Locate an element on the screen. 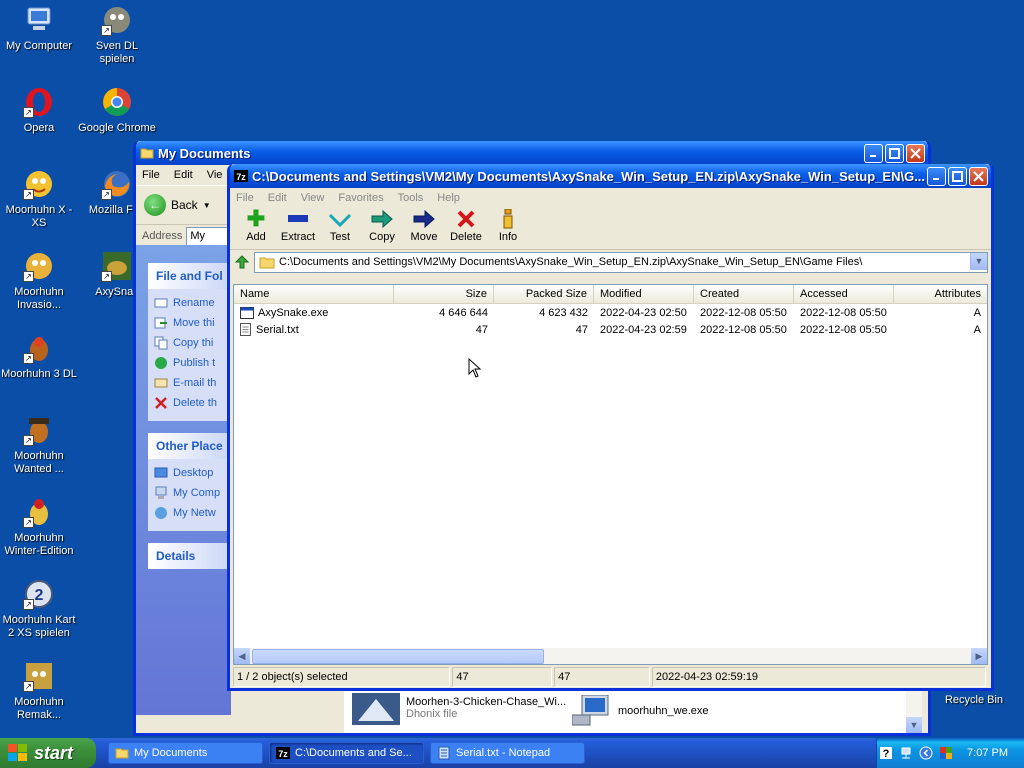 This screenshot has height=768, width=1024. desktop-icon-sven: ↗ Sven DL spielen is located at coordinates (117, 35).